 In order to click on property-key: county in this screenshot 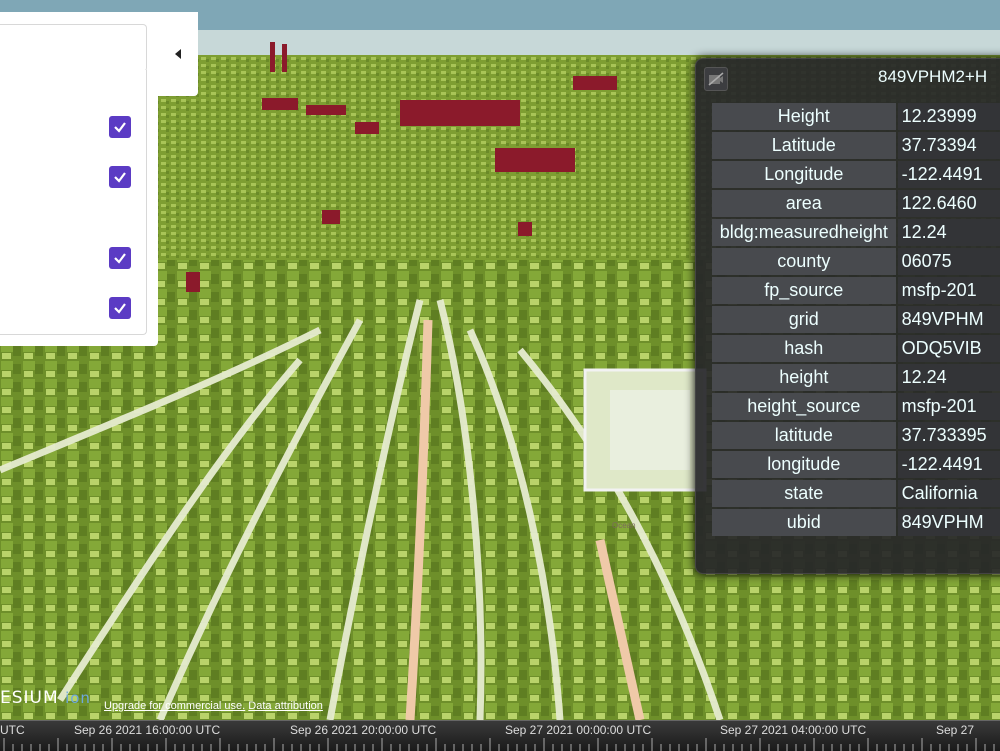, I will do `click(804, 261)`.